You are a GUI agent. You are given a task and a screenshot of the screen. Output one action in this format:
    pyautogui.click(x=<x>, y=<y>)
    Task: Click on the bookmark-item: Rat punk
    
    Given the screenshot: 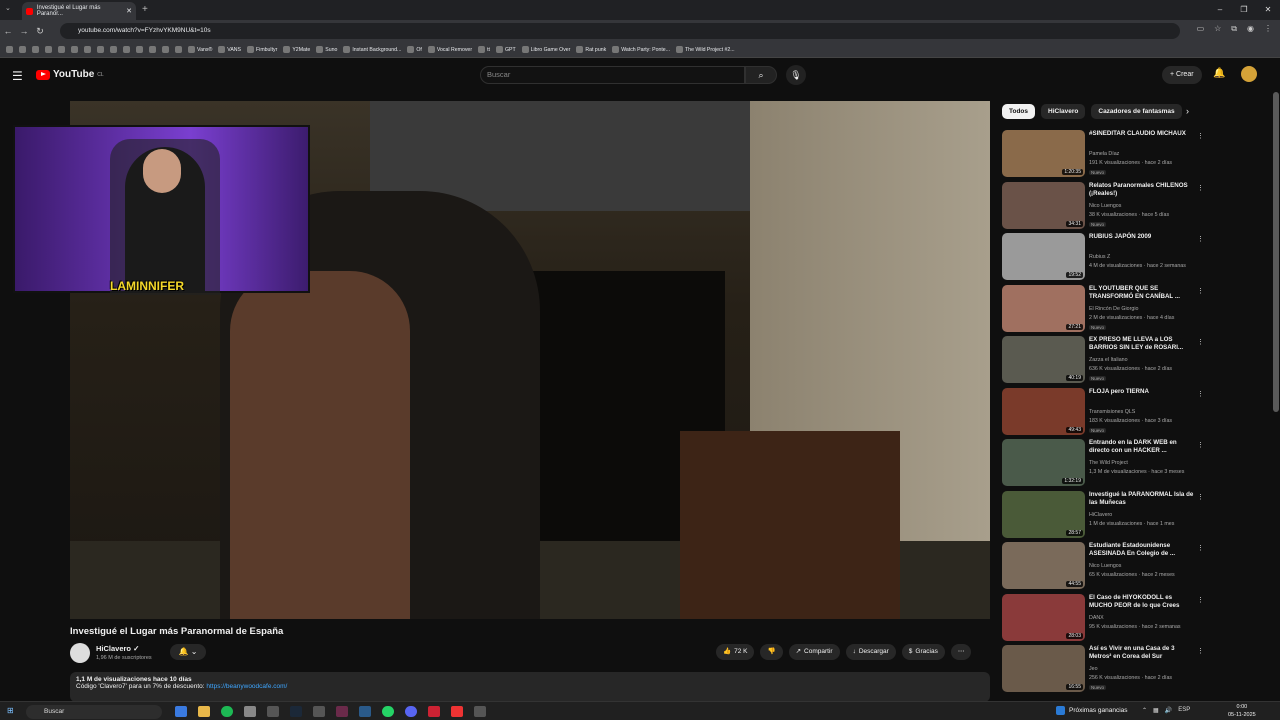 What is the action you would take?
    pyautogui.click(x=591, y=49)
    